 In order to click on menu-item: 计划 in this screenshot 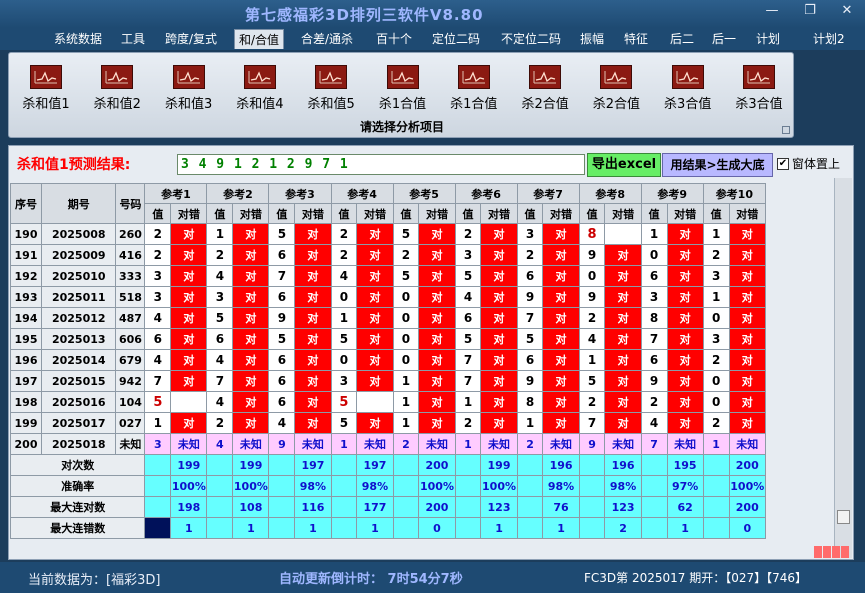, I will do `click(768, 39)`.